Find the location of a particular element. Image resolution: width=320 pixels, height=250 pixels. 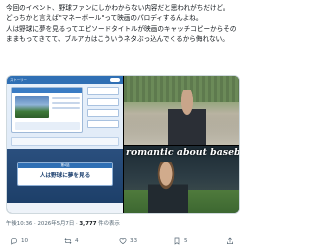

reply-button: 10 is located at coordinates (19, 241).